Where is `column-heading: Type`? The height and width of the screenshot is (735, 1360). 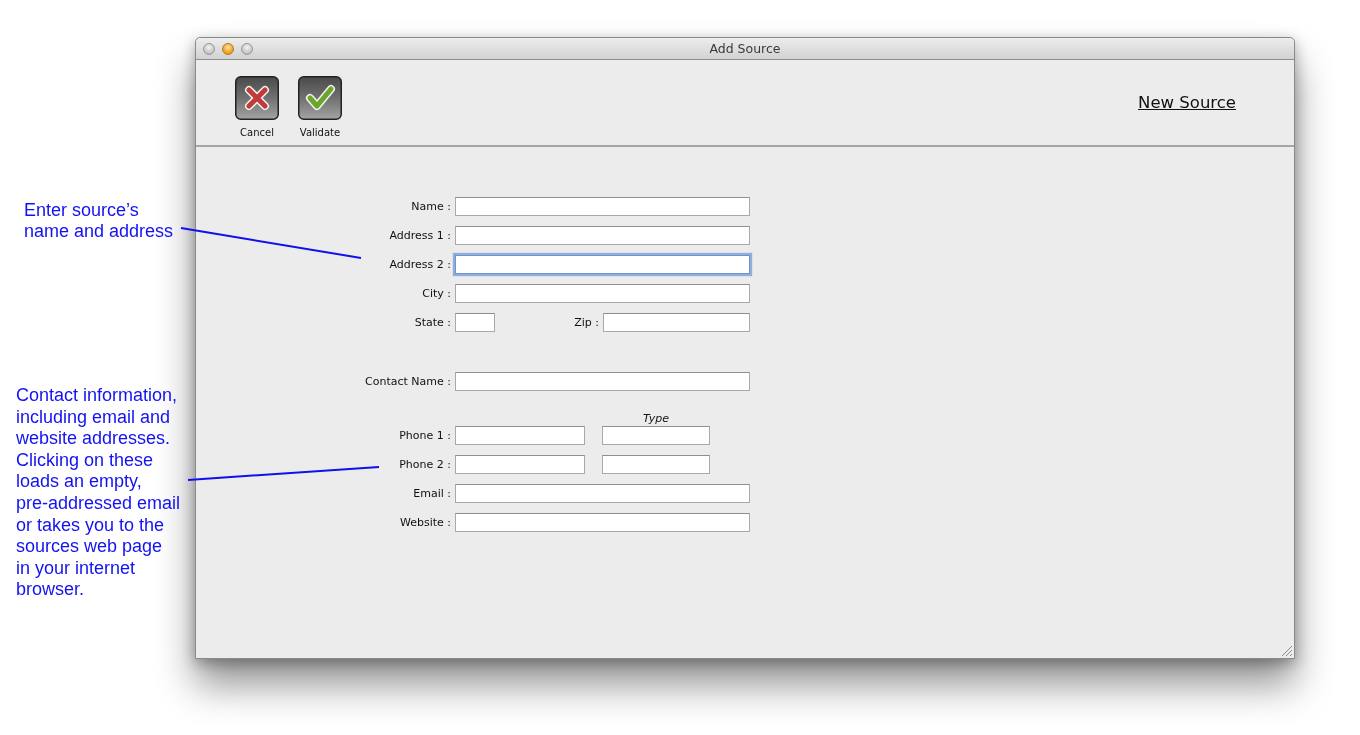
column-heading: Type is located at coordinates (656, 418).